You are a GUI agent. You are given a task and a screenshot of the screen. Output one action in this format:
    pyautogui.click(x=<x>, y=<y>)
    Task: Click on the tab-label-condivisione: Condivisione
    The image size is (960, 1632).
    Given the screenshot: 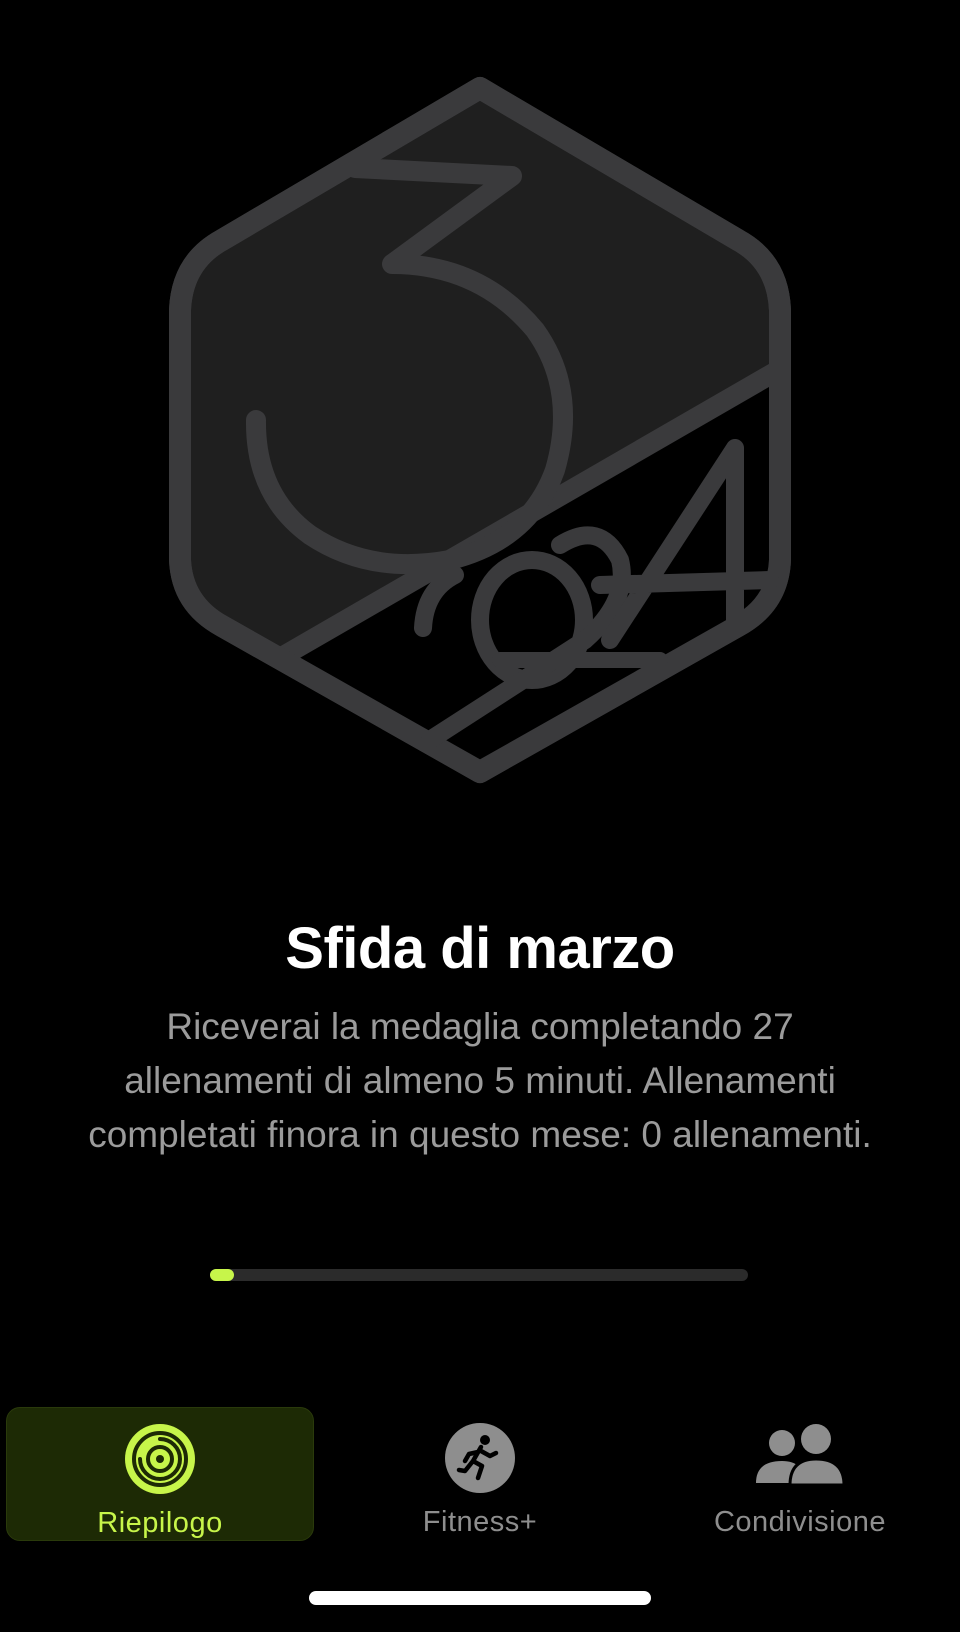 What is the action you would take?
    pyautogui.click(x=800, y=1522)
    